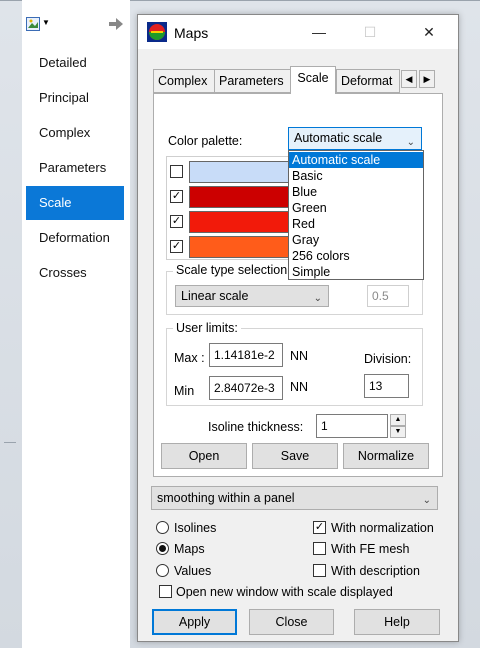  Describe the element at coordinates (75, 203) in the screenshot. I see `nav-item-scale: Scale` at that location.